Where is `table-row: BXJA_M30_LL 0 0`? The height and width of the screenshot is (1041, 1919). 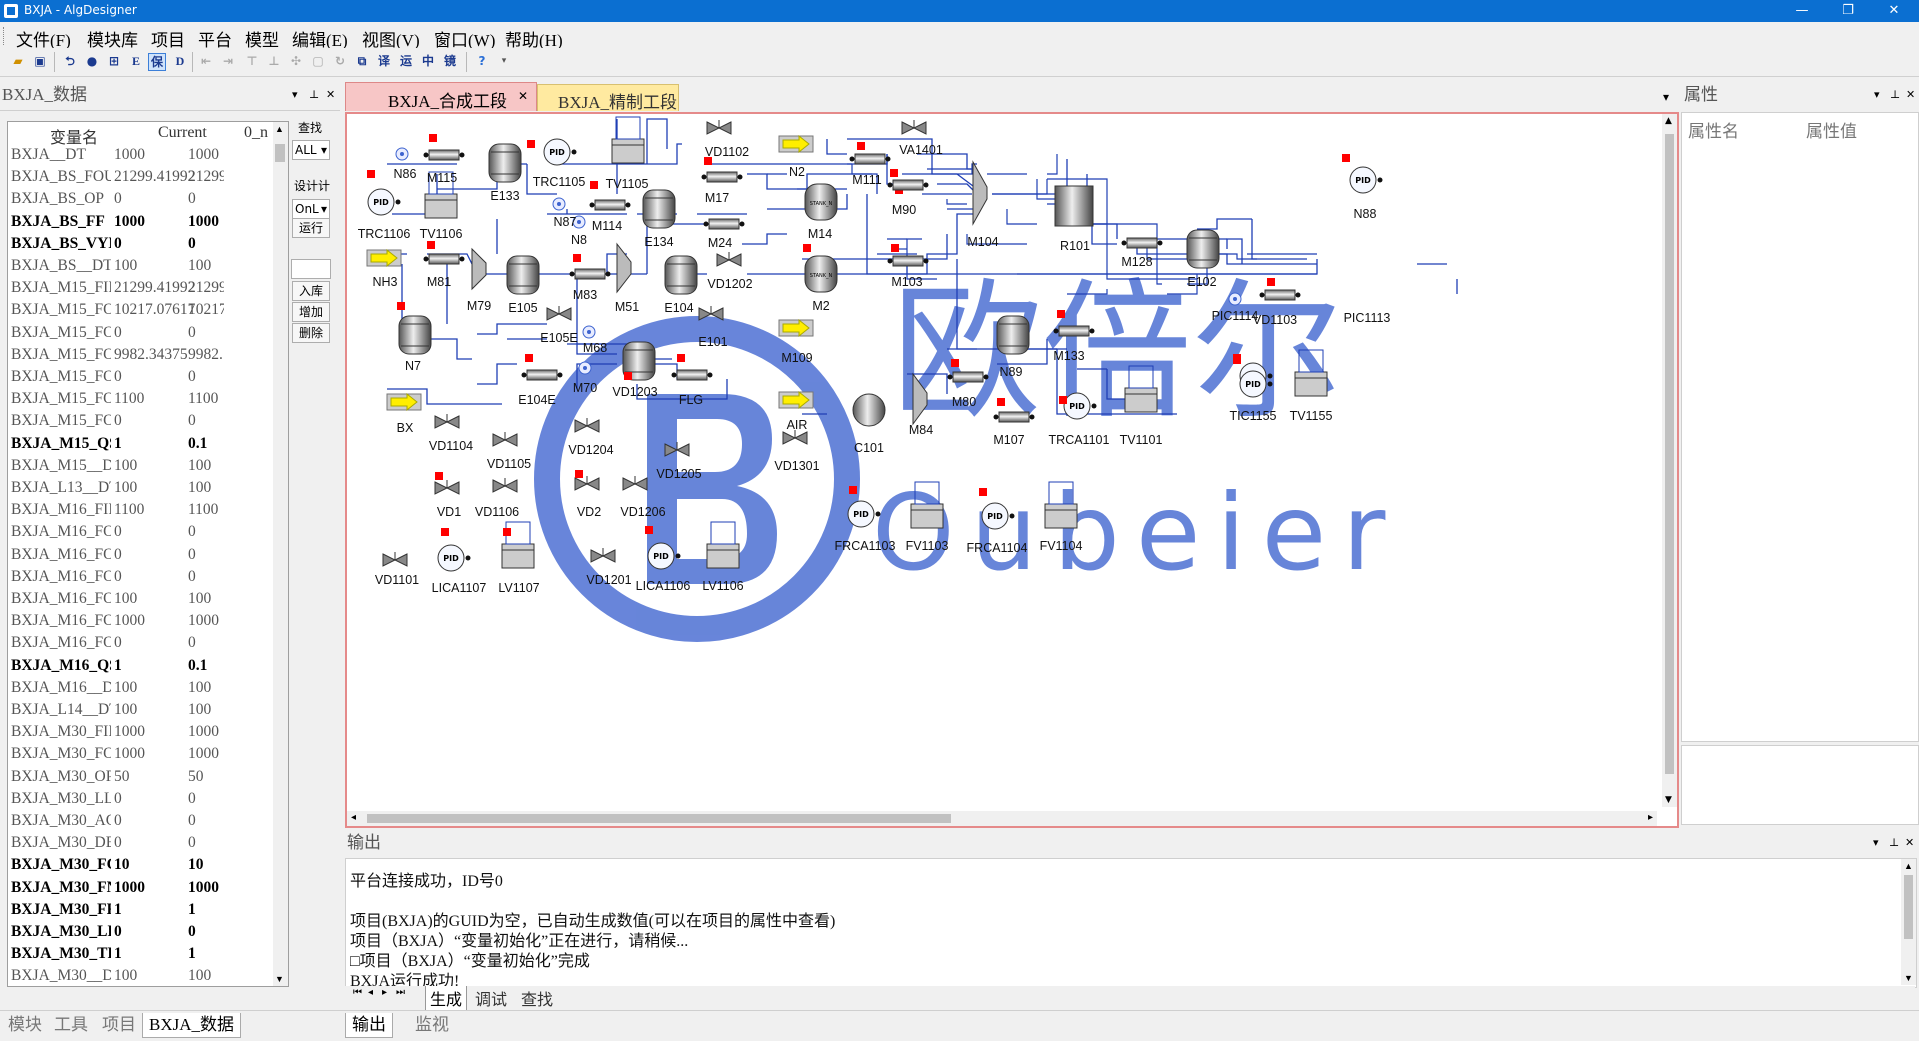 table-row: BXJA_M30_LL 0 0 is located at coordinates (142, 799).